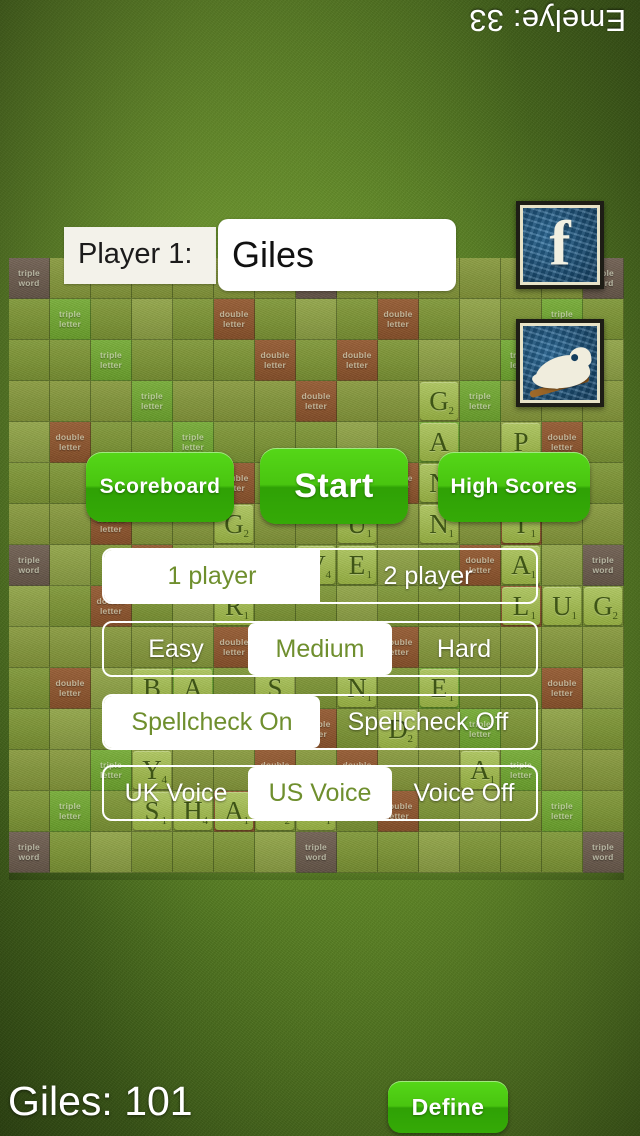  I want to click on twitter-icon, so click(560, 363).